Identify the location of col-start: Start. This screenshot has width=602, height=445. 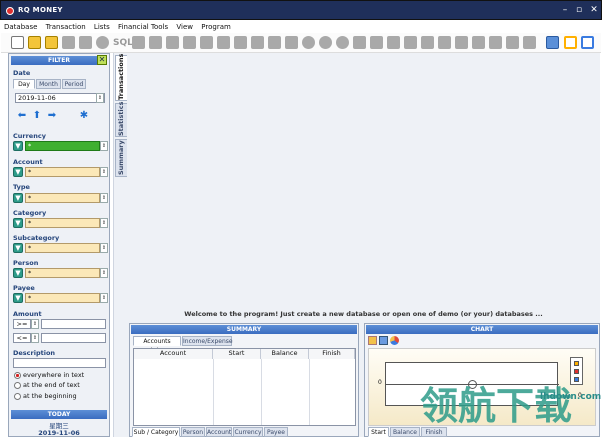
(237, 354).